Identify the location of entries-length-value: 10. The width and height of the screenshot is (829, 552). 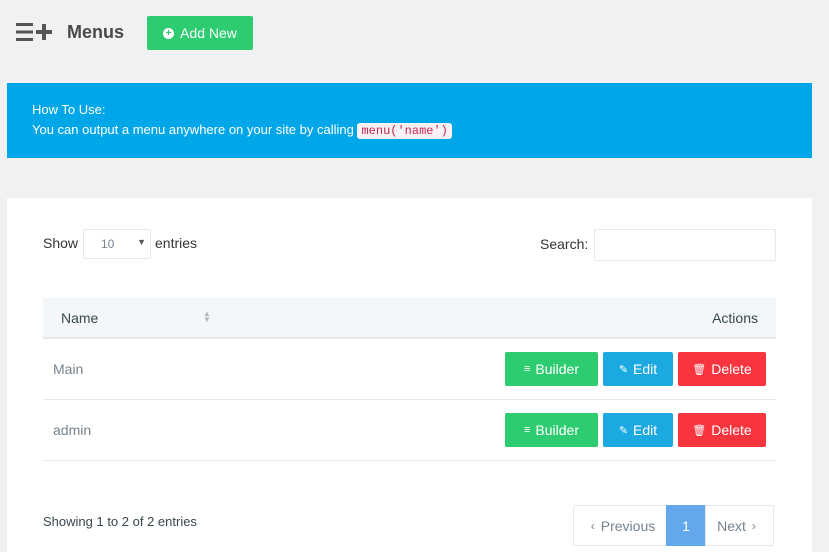
(108, 244).